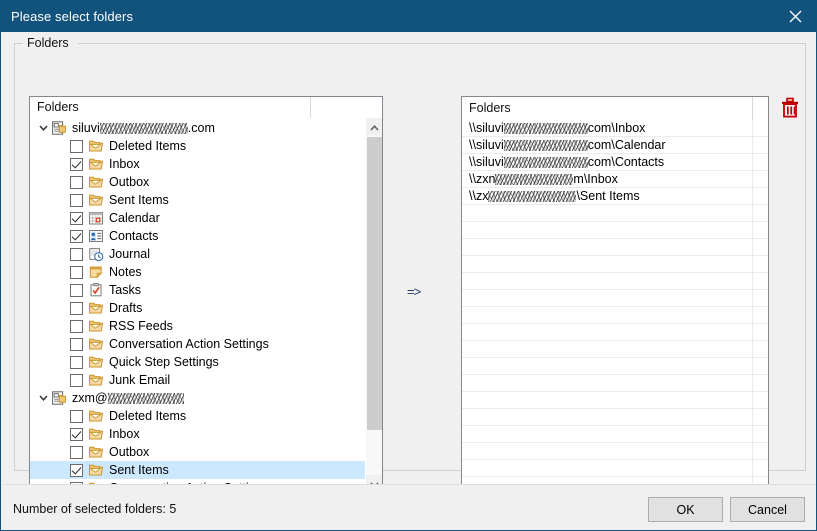  What do you see at coordinates (96, 236) in the screenshot?
I see `contacts-icon` at bounding box center [96, 236].